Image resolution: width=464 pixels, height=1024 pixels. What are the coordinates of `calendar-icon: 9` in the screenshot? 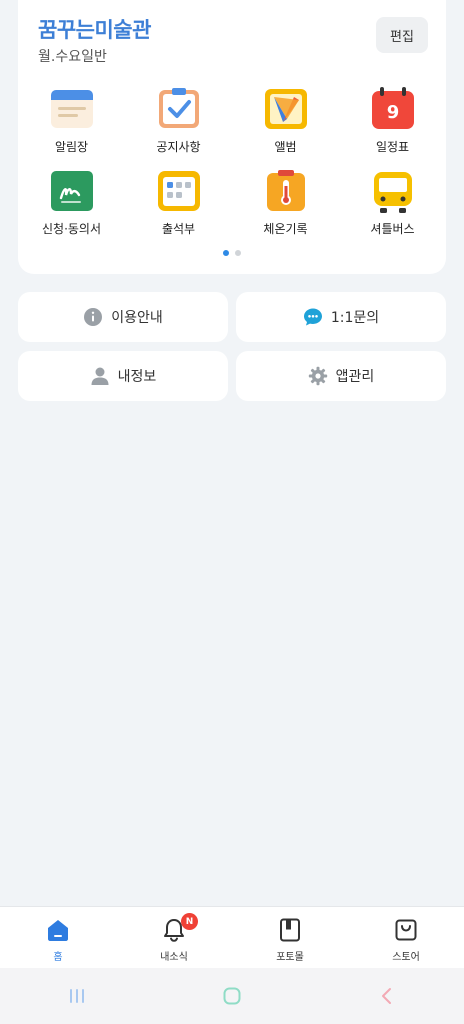 It's located at (392, 108).